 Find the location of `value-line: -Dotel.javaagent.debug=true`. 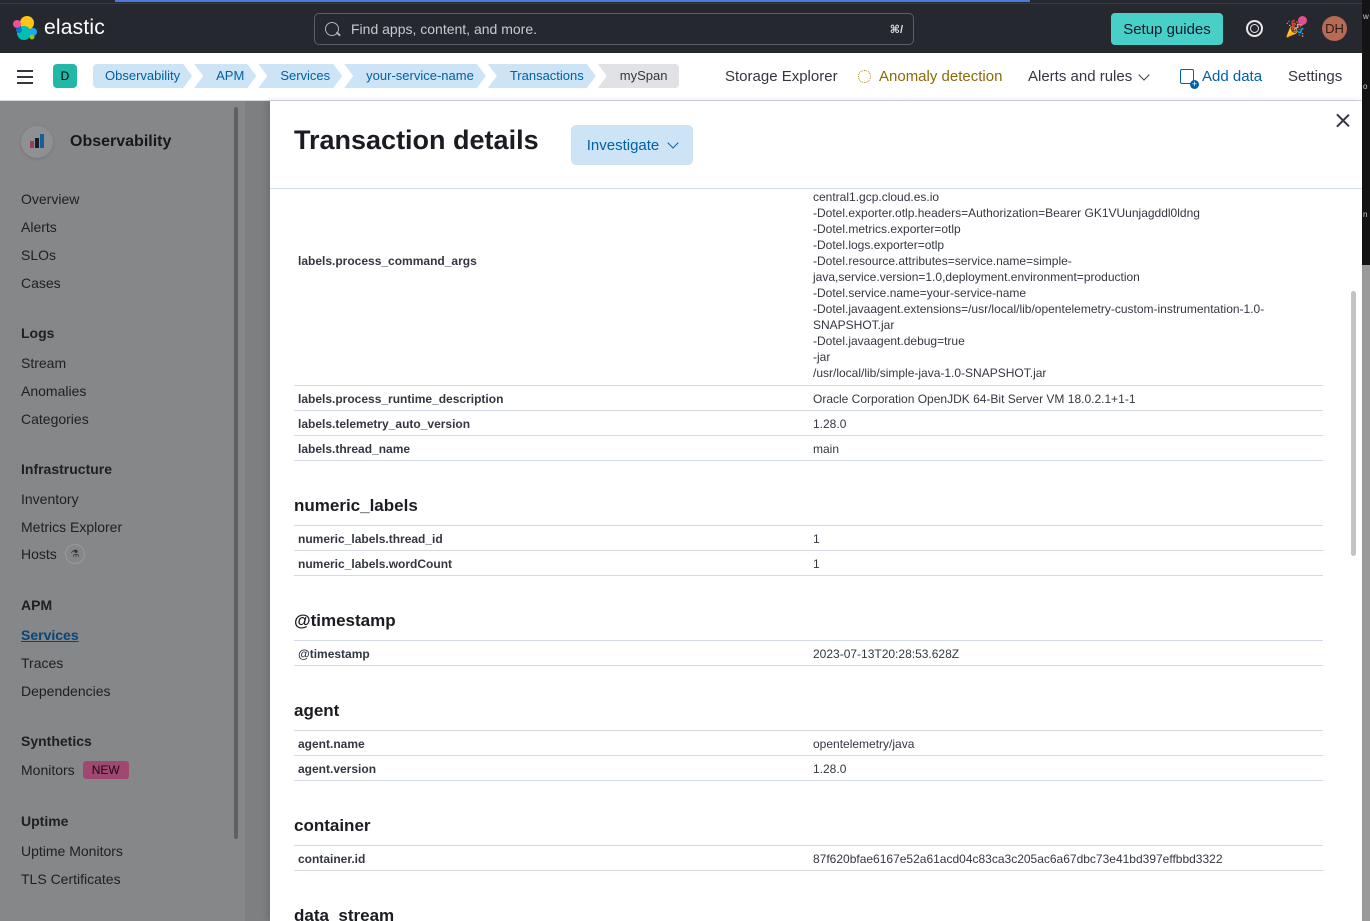

value-line: -Dotel.javaagent.debug=true is located at coordinates (889, 341).